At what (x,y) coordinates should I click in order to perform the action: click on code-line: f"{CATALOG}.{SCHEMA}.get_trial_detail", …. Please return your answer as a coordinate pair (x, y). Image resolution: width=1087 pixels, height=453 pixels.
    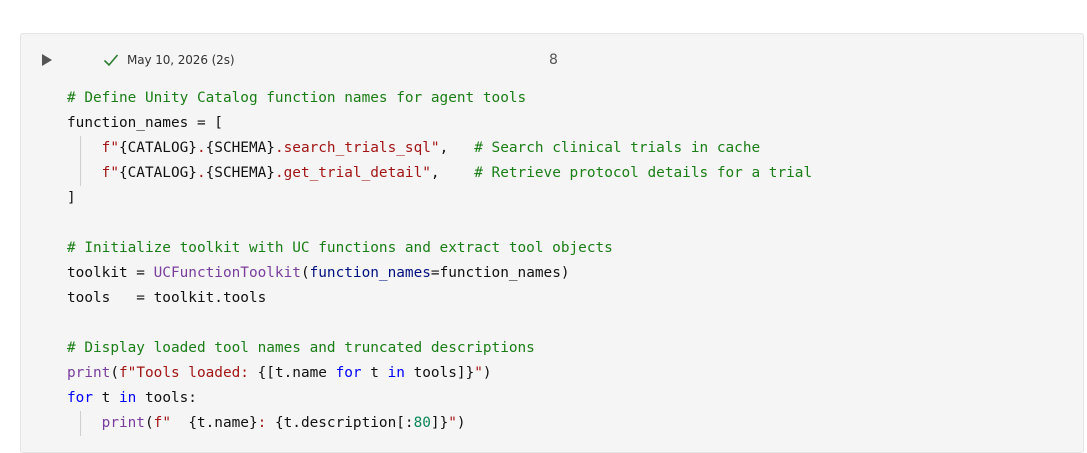
    Looking at the image, I should click on (570, 173).